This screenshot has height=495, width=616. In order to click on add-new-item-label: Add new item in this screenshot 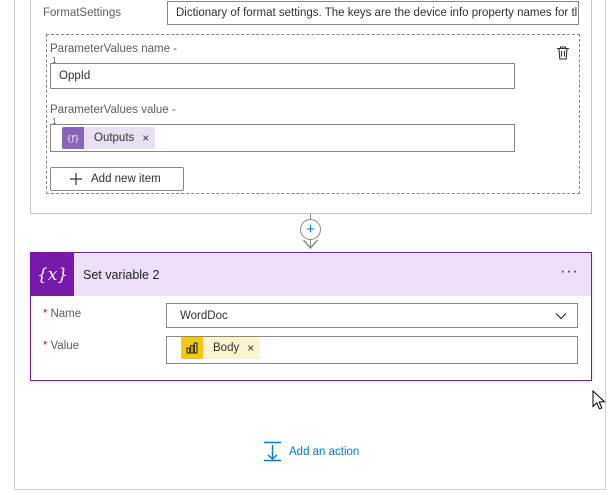, I will do `click(126, 179)`.